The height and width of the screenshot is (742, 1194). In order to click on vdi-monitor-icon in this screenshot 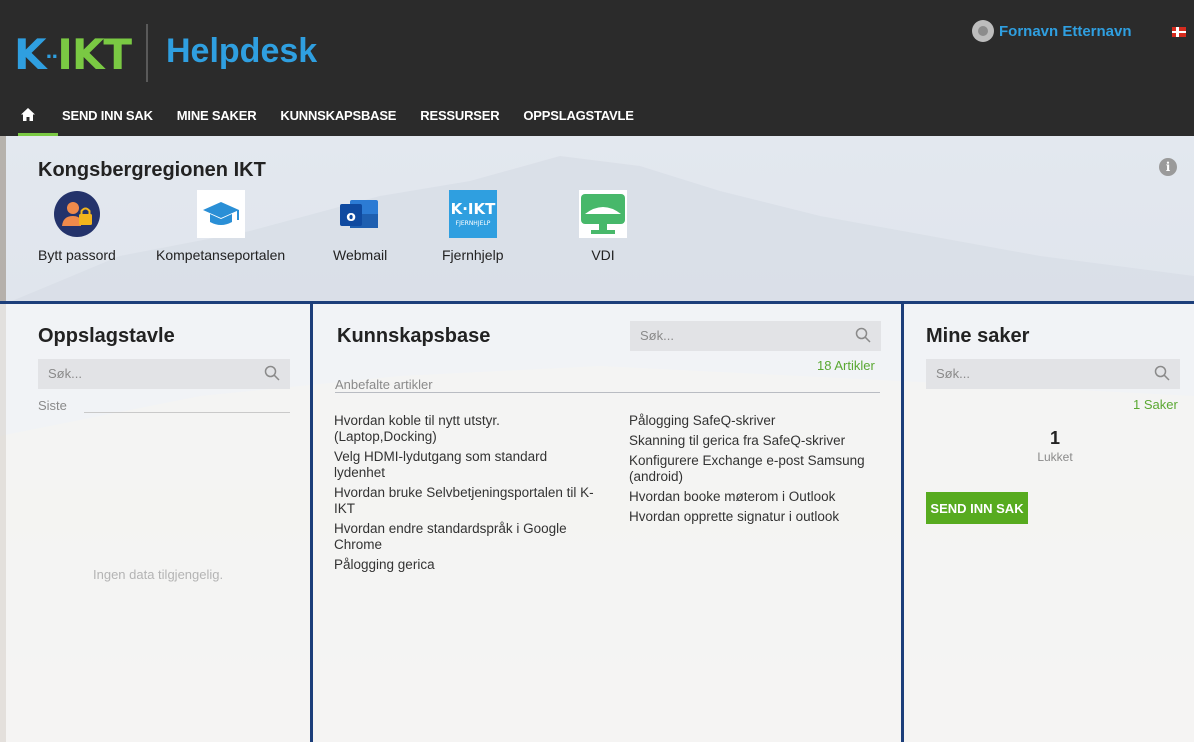, I will do `click(603, 214)`.